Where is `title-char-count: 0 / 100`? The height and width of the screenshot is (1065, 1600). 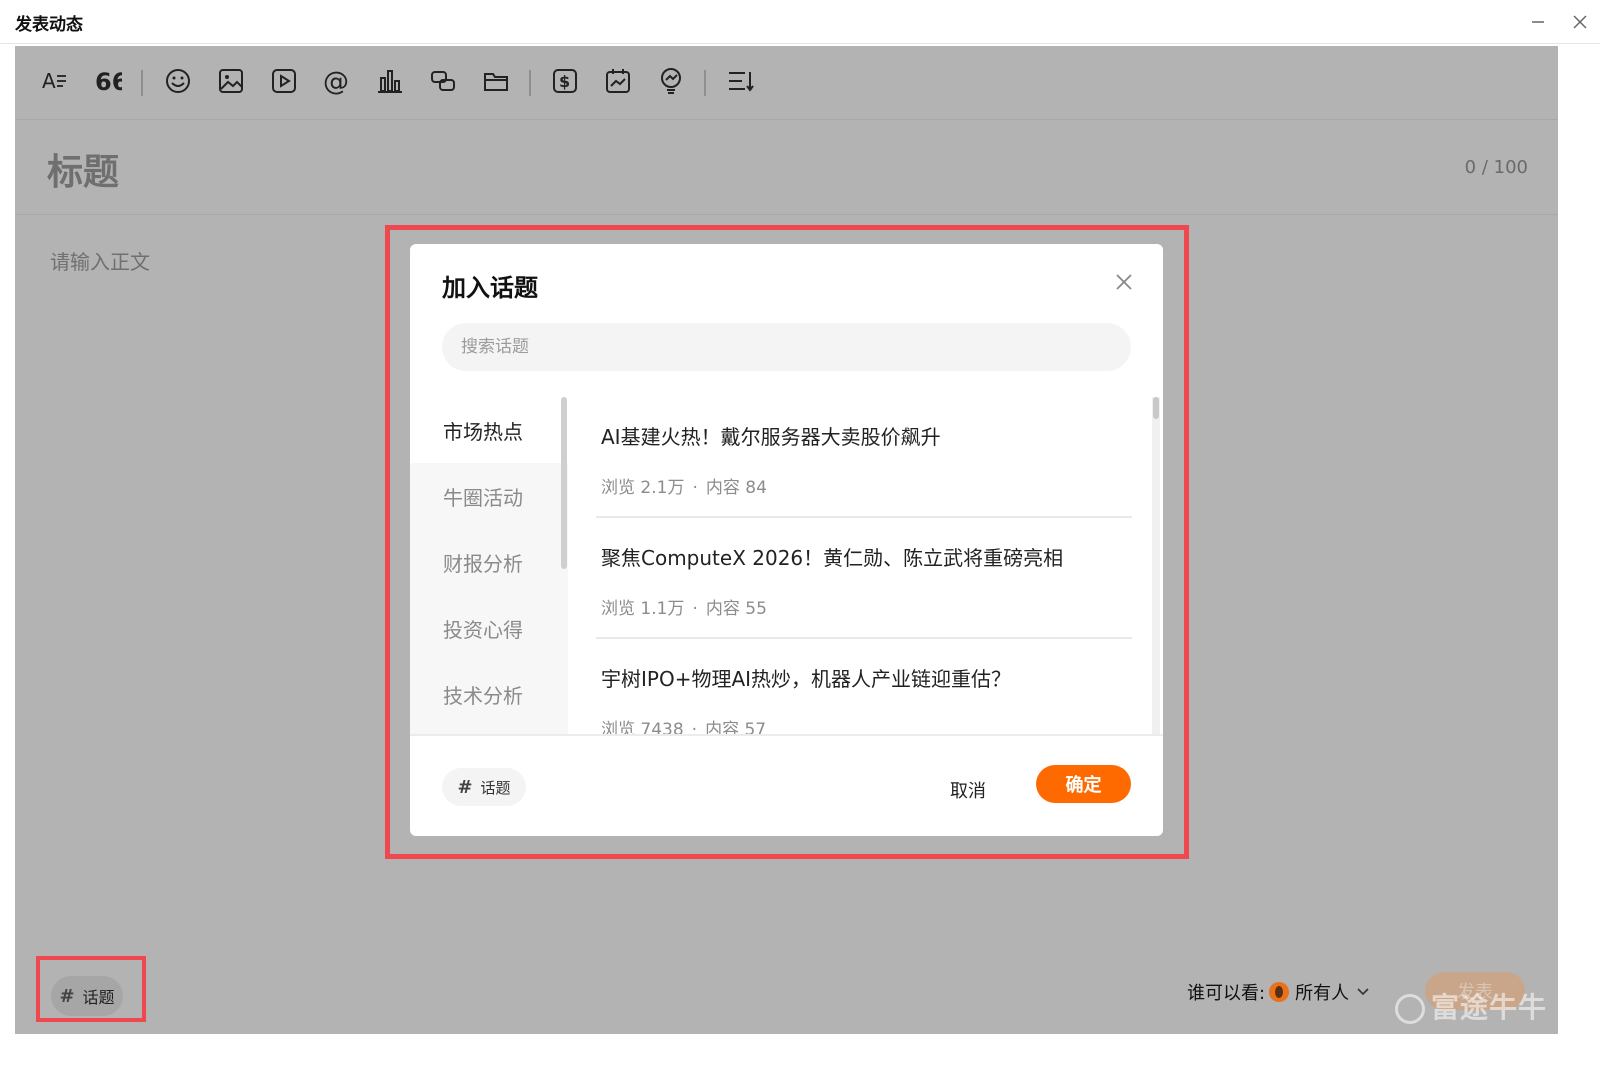
title-char-count: 0 / 100 is located at coordinates (1496, 167).